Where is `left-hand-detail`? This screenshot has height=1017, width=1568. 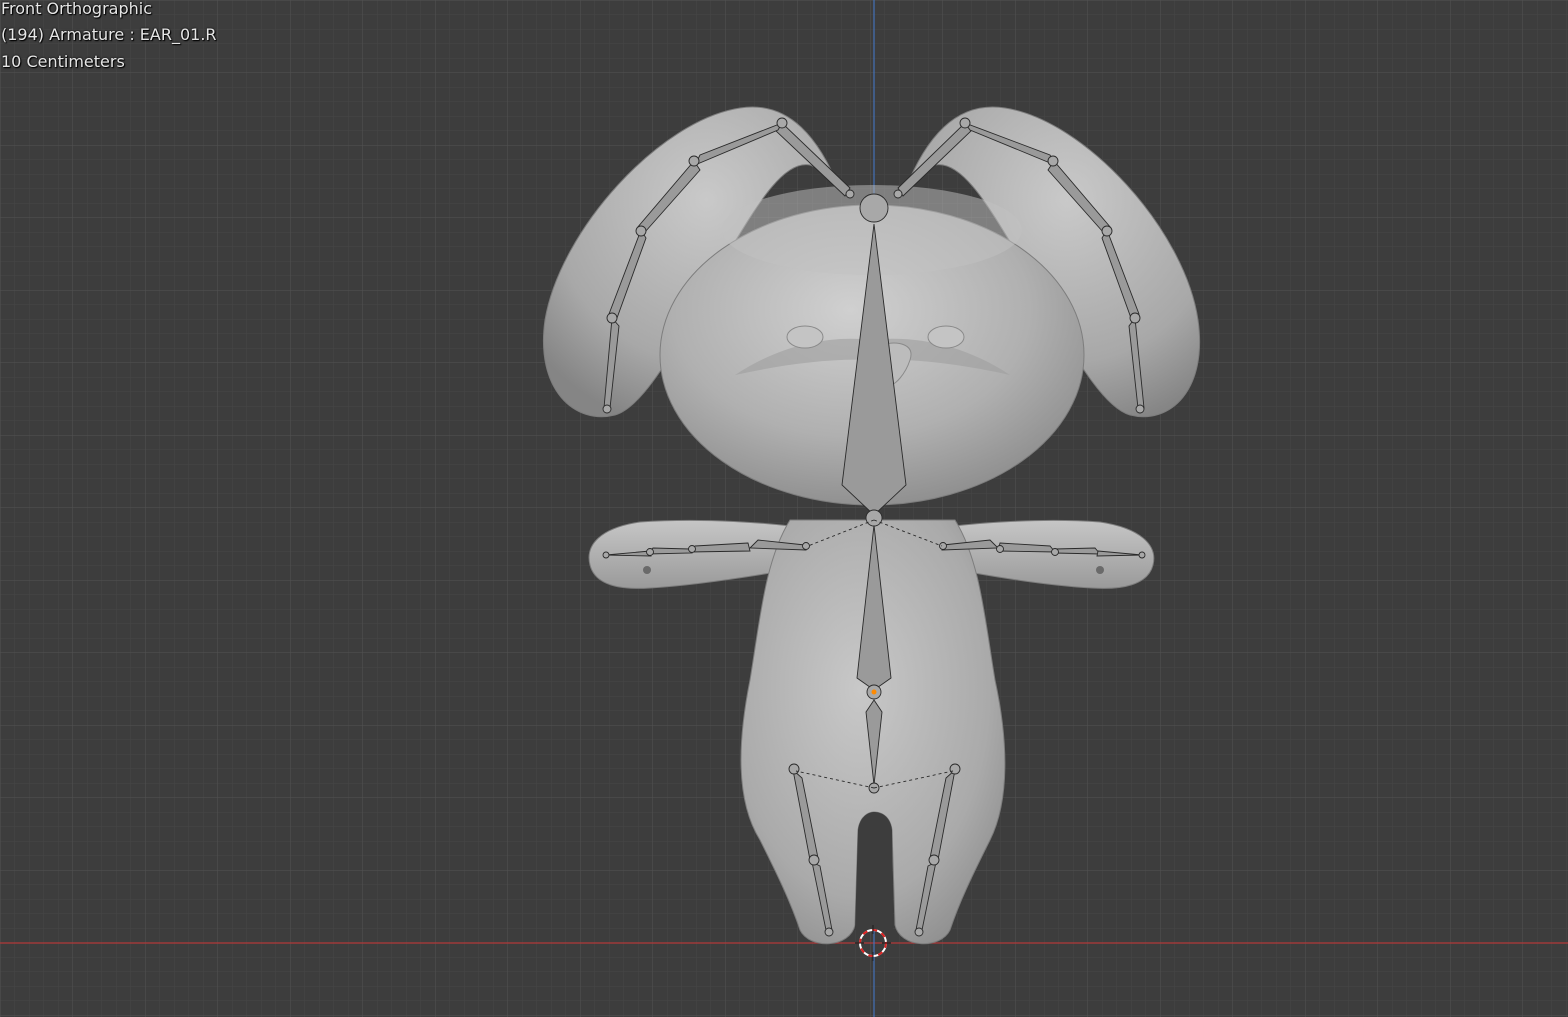 left-hand-detail is located at coordinates (647, 570).